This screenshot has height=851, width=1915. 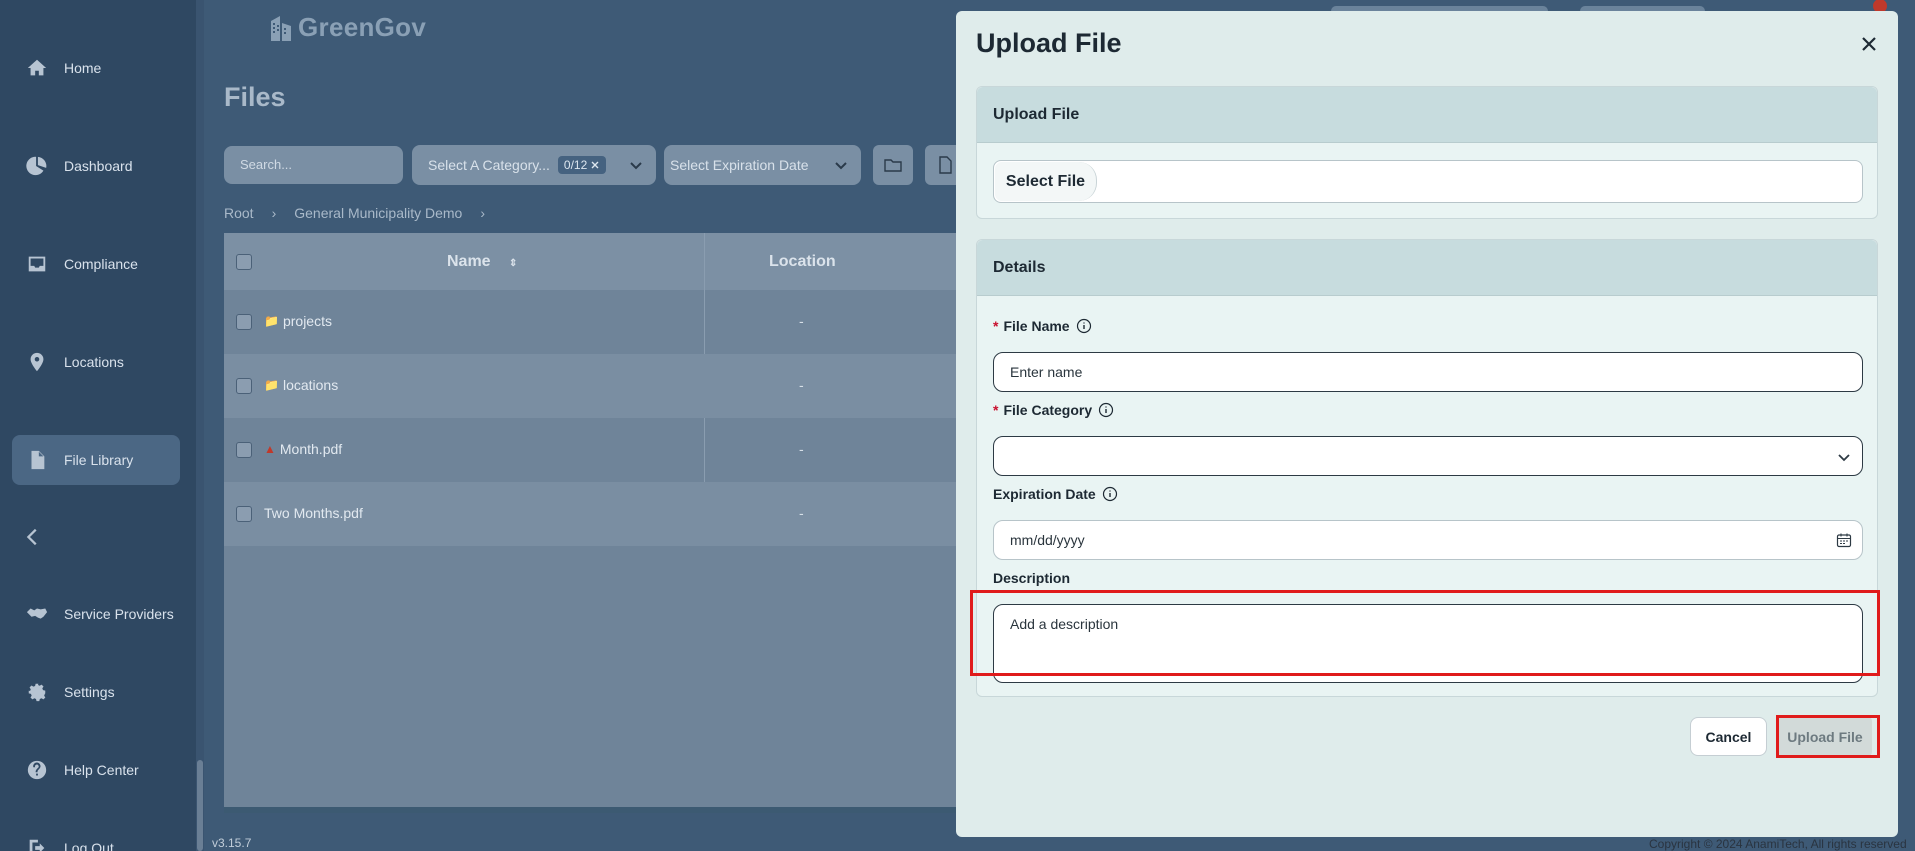 I want to click on sidebar-item-log-out: Log Out, so click(x=96, y=837).